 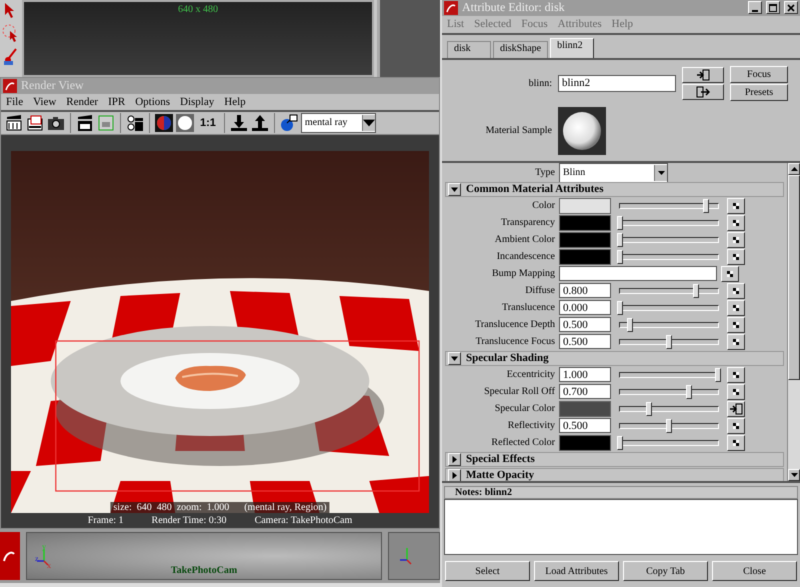 I want to click on value-field: 0.800, so click(x=585, y=290).